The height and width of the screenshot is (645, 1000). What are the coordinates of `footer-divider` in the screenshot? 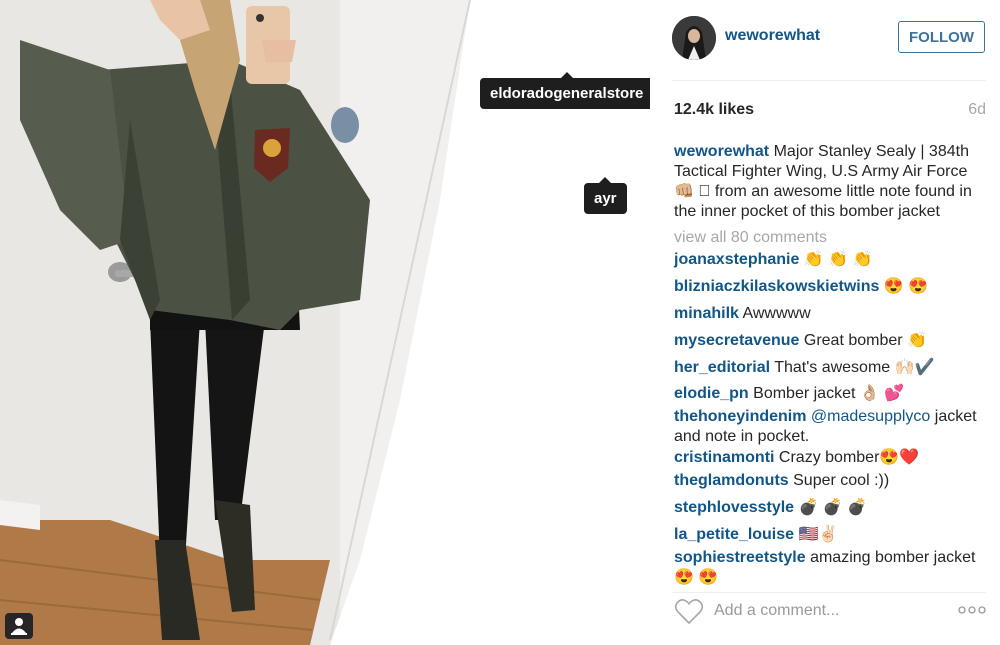 It's located at (829, 592).